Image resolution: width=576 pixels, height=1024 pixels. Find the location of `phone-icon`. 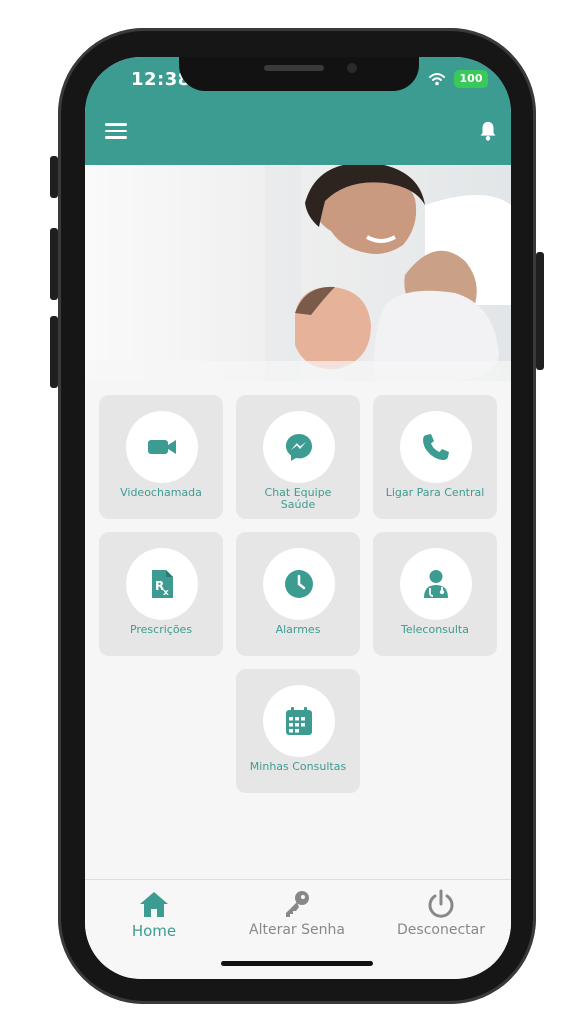

phone-icon is located at coordinates (436, 447).